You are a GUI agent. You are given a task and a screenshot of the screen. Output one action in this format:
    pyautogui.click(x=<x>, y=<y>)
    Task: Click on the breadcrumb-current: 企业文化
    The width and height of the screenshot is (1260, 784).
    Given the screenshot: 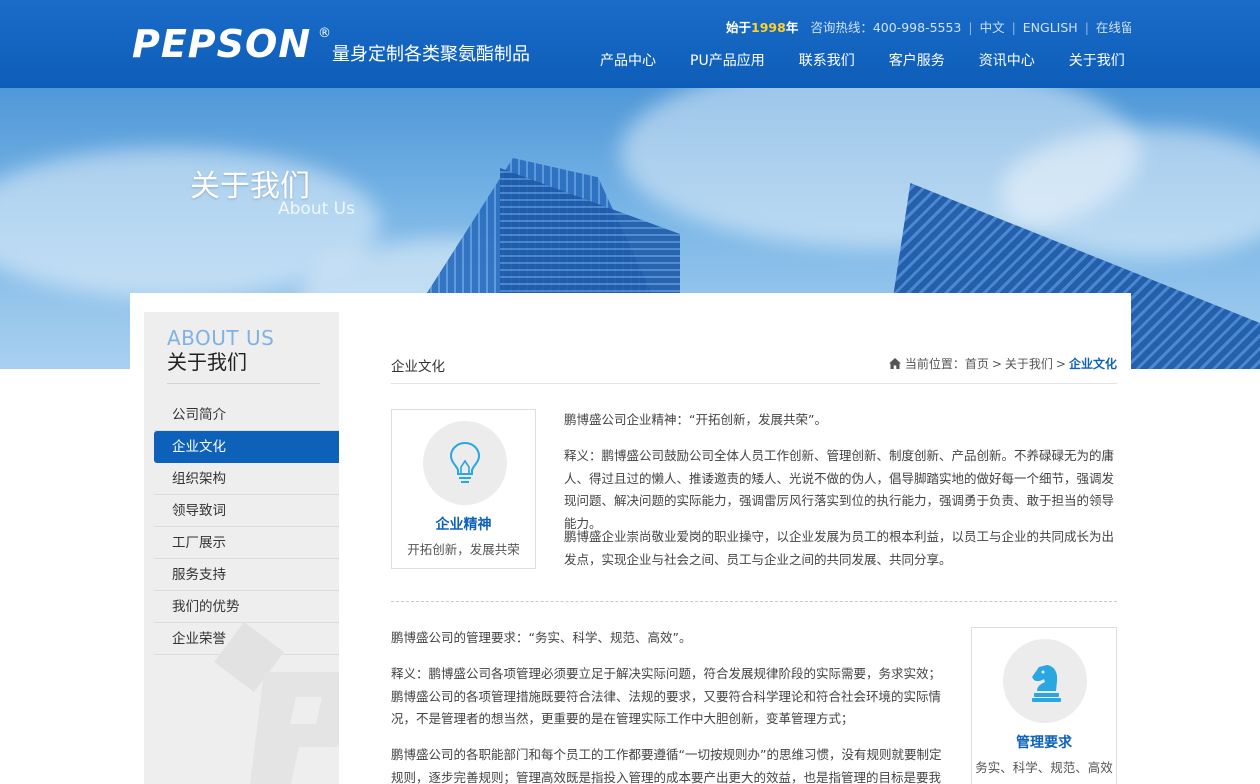 What is the action you would take?
    pyautogui.click(x=1092, y=364)
    